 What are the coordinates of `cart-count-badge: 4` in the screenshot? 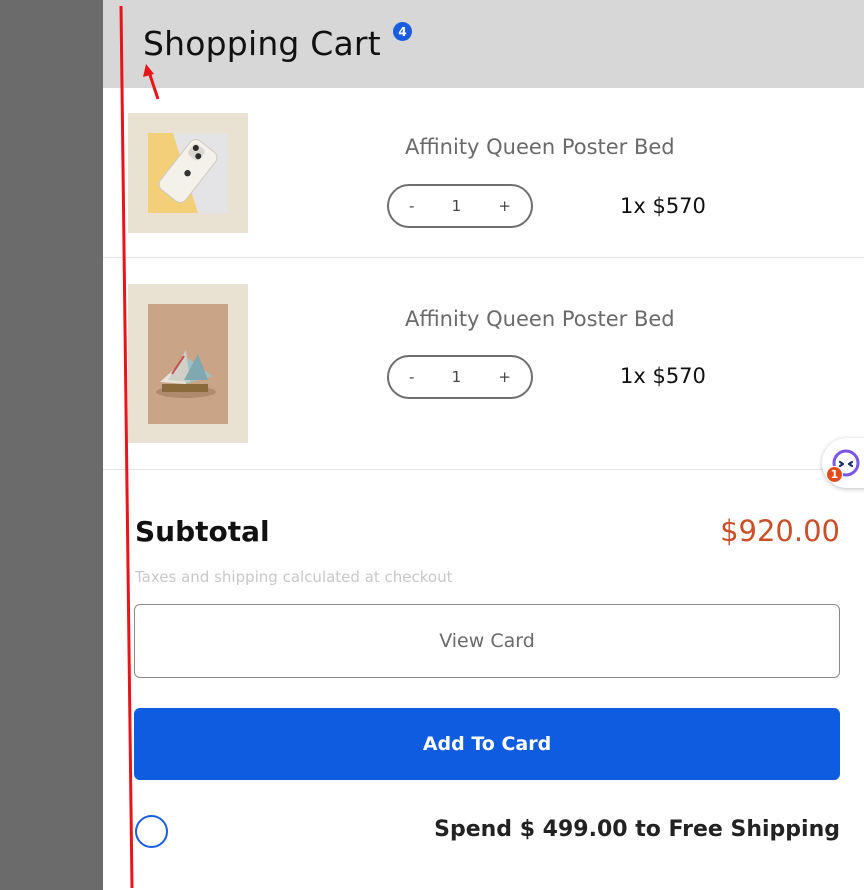 It's located at (402, 31).